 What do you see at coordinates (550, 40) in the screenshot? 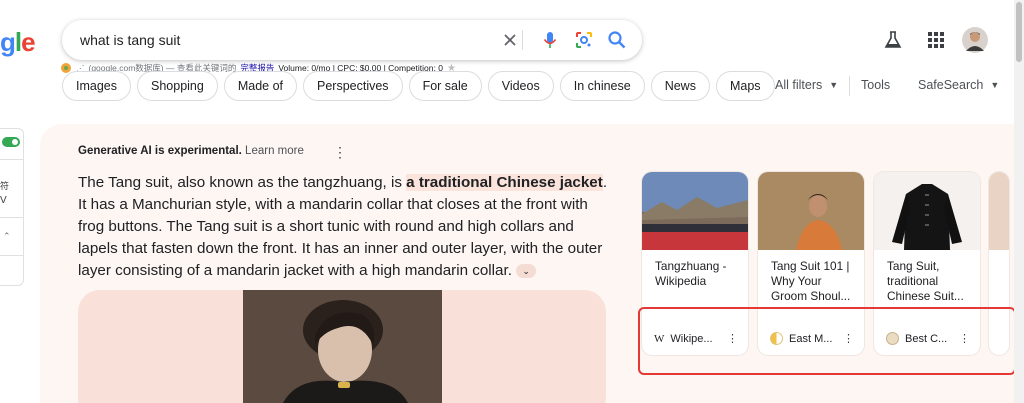
I see `microphone-icon` at bounding box center [550, 40].